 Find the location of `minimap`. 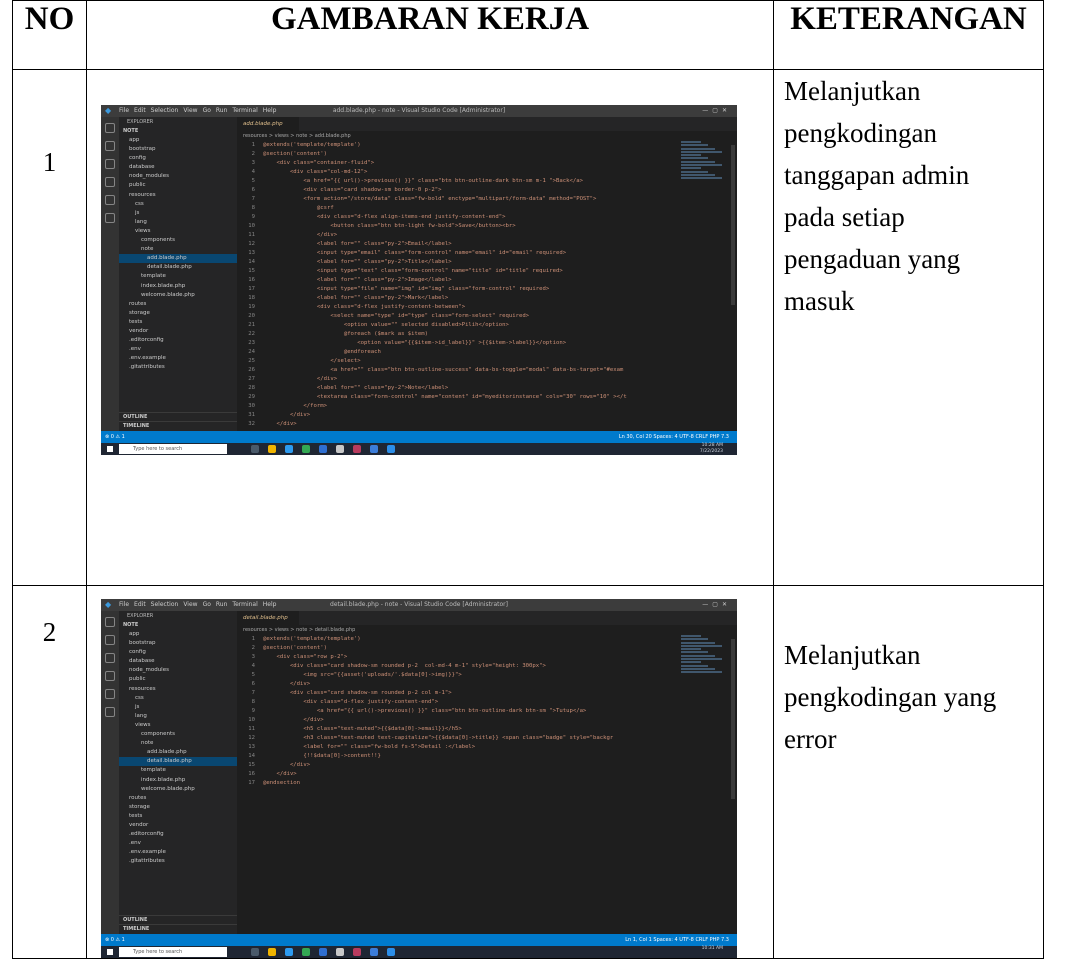

minimap is located at coordinates (705, 655).